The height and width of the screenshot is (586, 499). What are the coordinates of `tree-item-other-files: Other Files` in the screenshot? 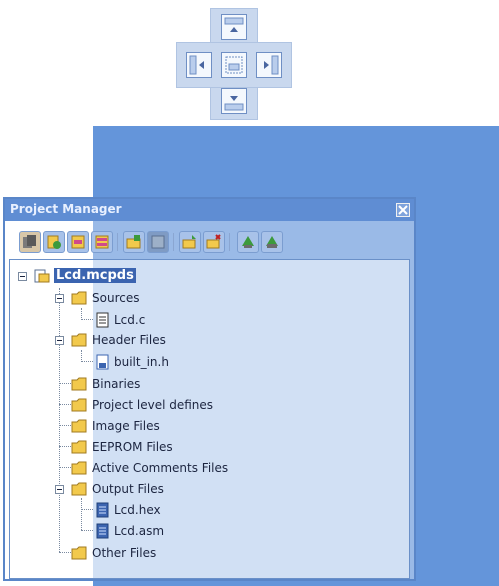 It's located at (205, 553).